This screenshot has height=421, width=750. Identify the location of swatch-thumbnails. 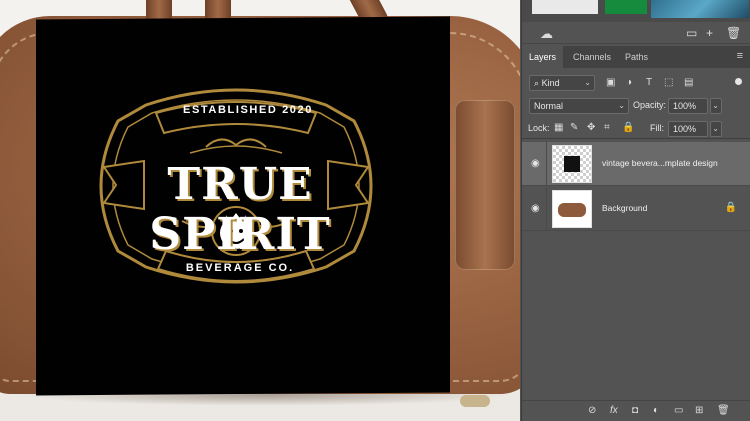
(636, 11).